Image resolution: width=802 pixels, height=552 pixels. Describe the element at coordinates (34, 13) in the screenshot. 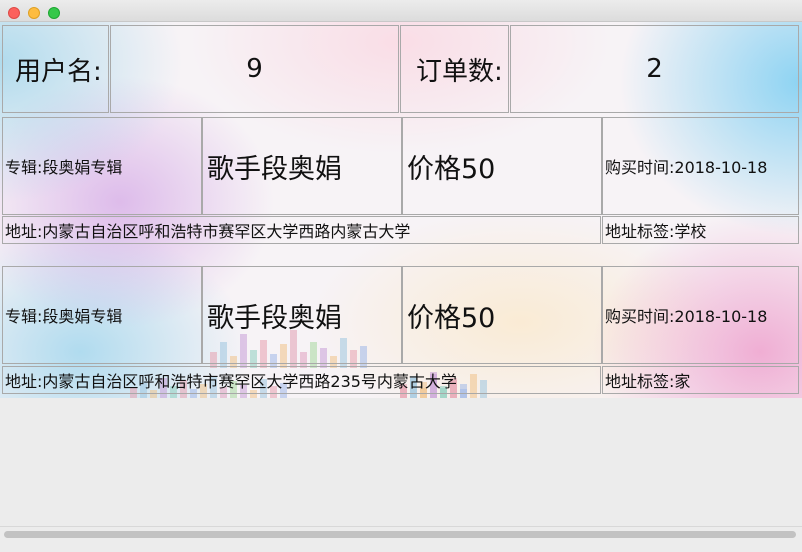

I see `minimize-window-button` at that location.